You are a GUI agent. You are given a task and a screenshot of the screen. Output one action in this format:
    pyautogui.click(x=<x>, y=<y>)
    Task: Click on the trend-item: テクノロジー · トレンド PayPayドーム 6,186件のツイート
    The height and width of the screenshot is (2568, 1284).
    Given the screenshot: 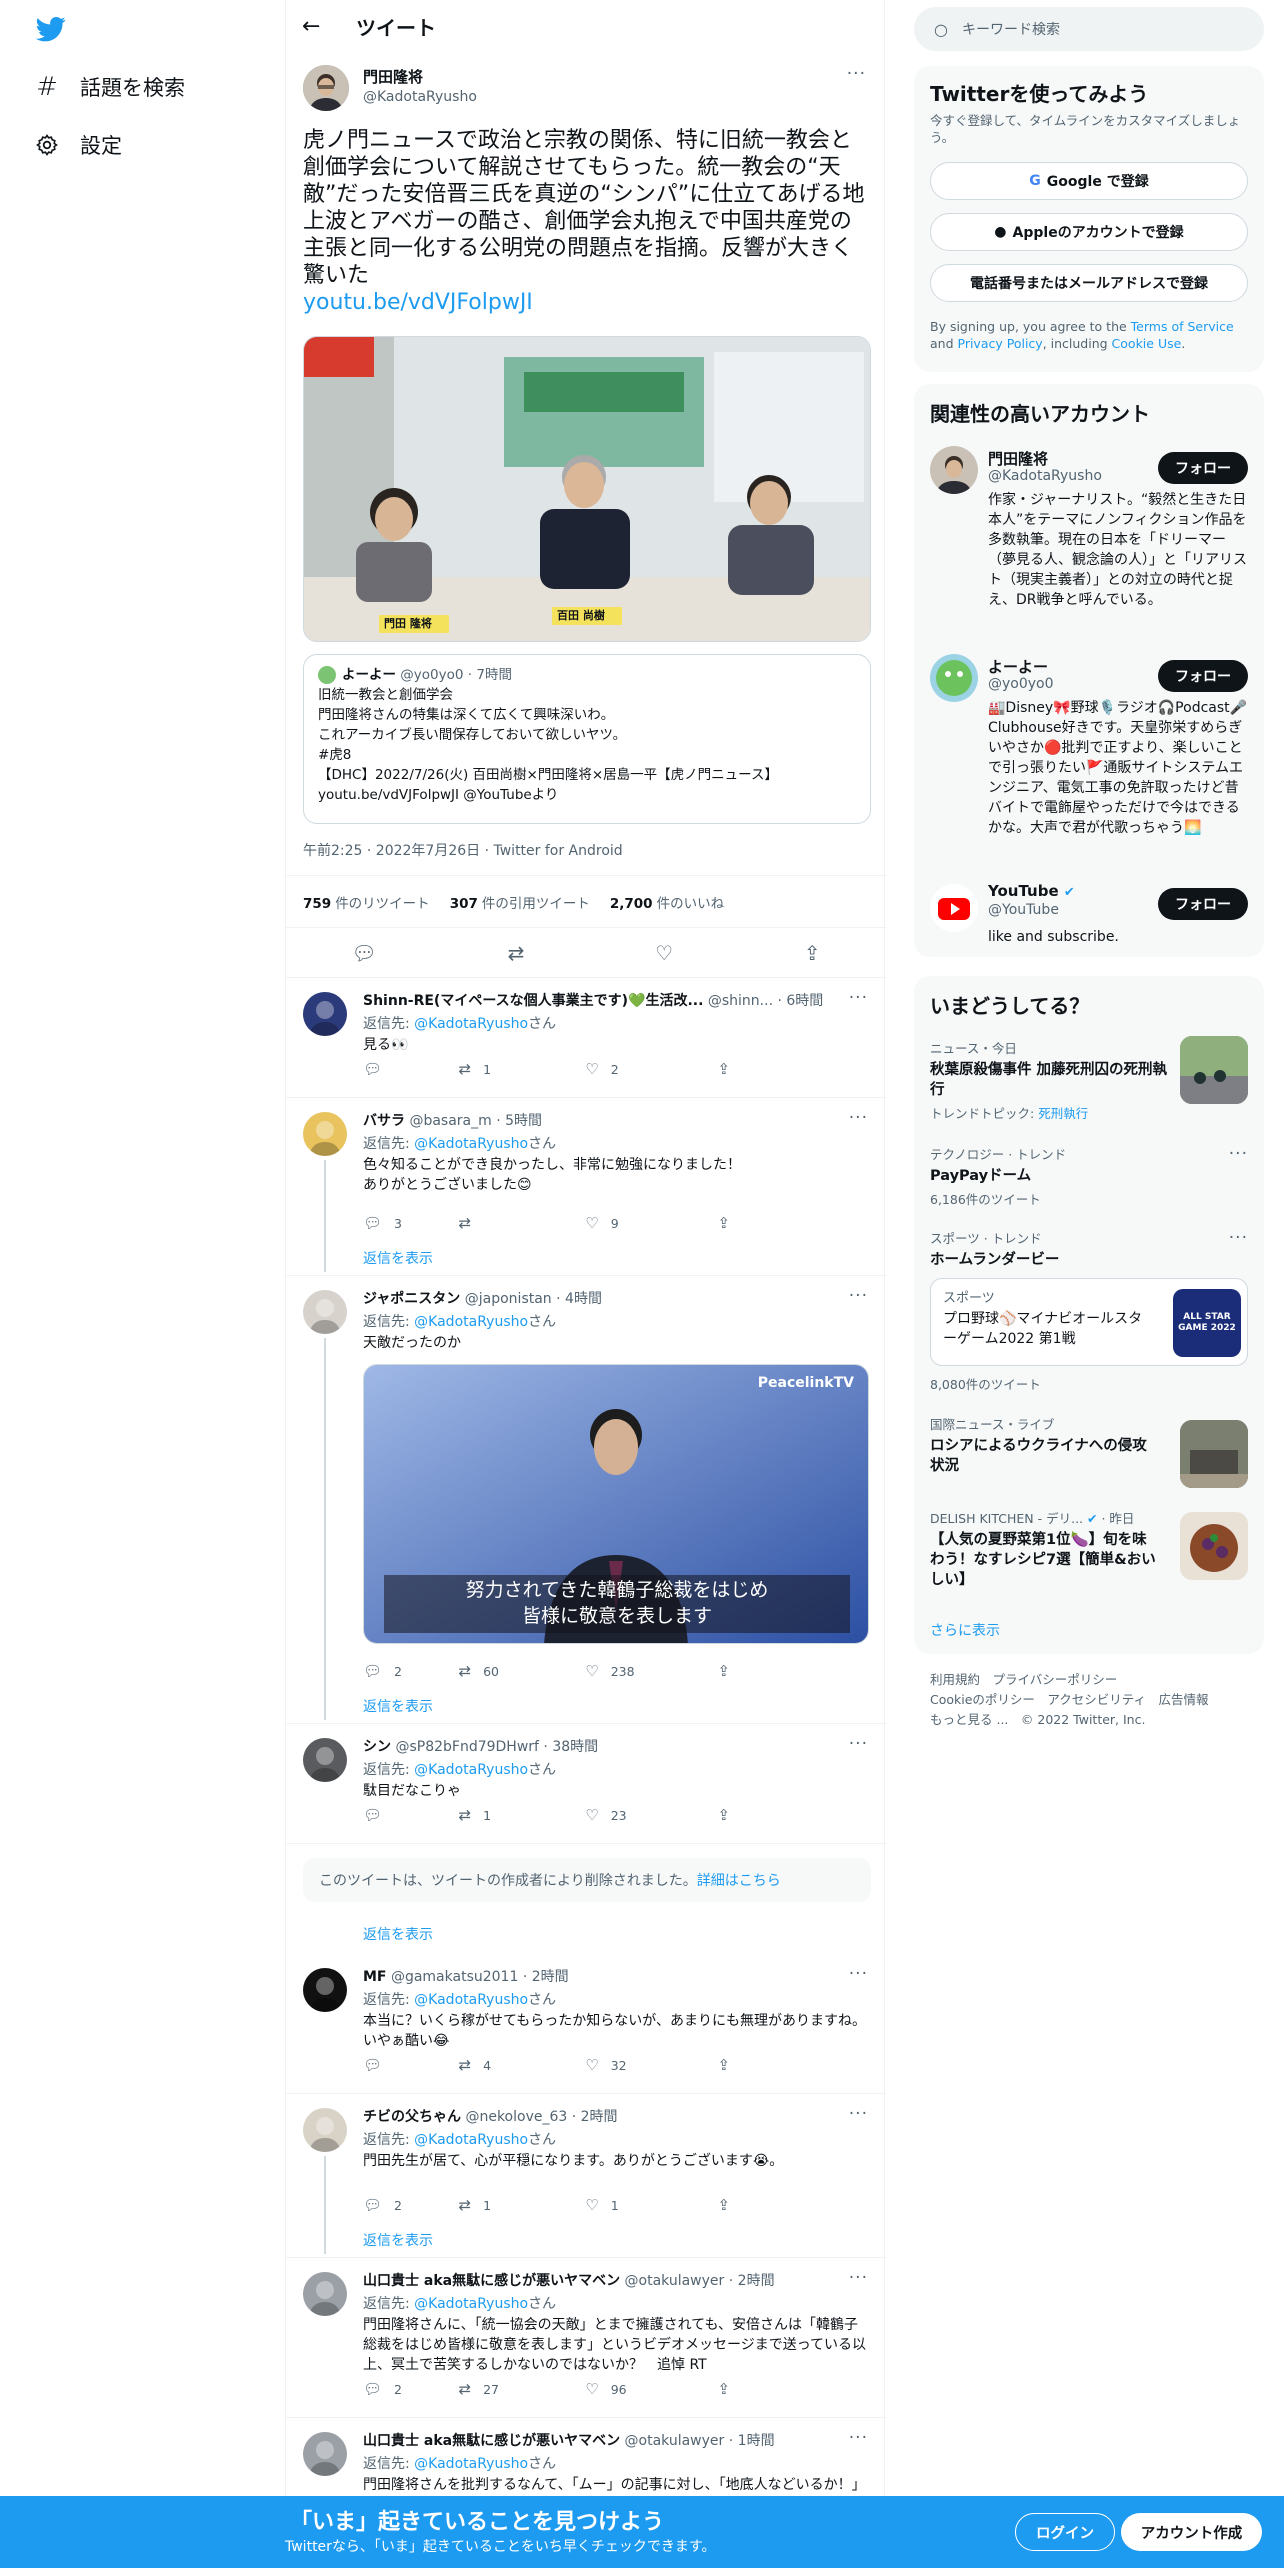 What is the action you would take?
    pyautogui.click(x=1089, y=1176)
    